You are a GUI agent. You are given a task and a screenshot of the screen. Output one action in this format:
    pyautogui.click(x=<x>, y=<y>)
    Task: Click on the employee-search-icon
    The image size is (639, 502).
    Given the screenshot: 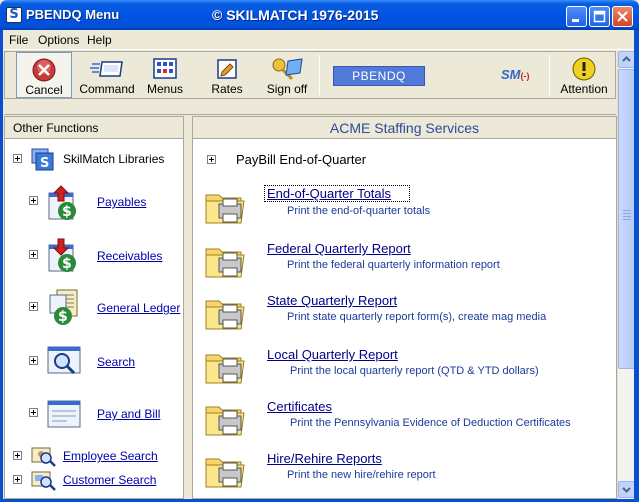 What is the action you would take?
    pyautogui.click(x=43, y=457)
    